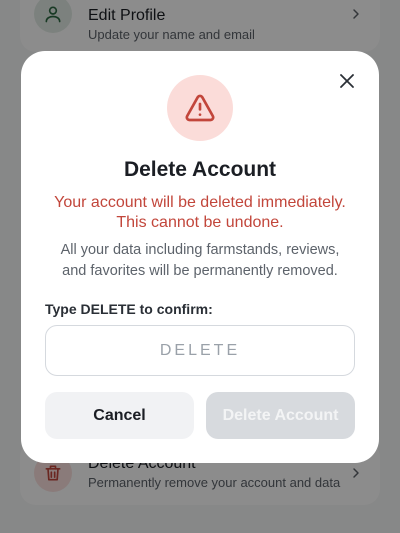 The height and width of the screenshot is (533, 400). What do you see at coordinates (200, 169) in the screenshot?
I see `dialog-title: Delete Account` at bounding box center [200, 169].